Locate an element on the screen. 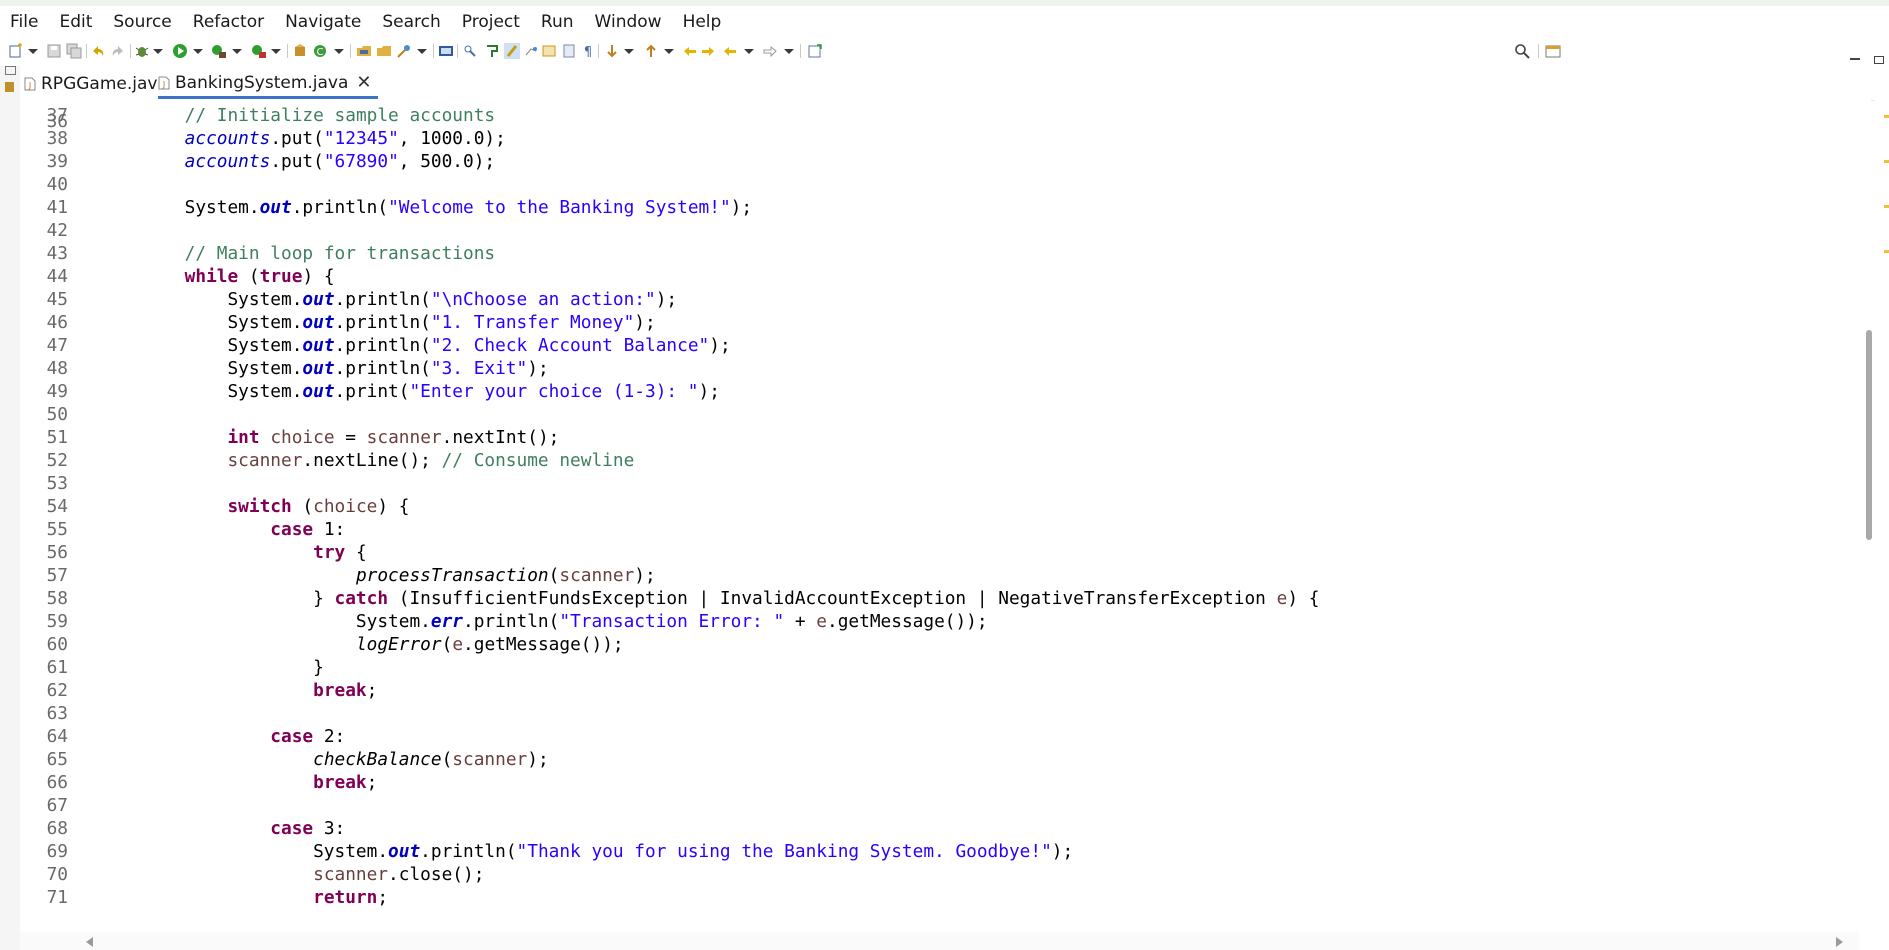  next-annotation-icon is located at coordinates (612, 51).